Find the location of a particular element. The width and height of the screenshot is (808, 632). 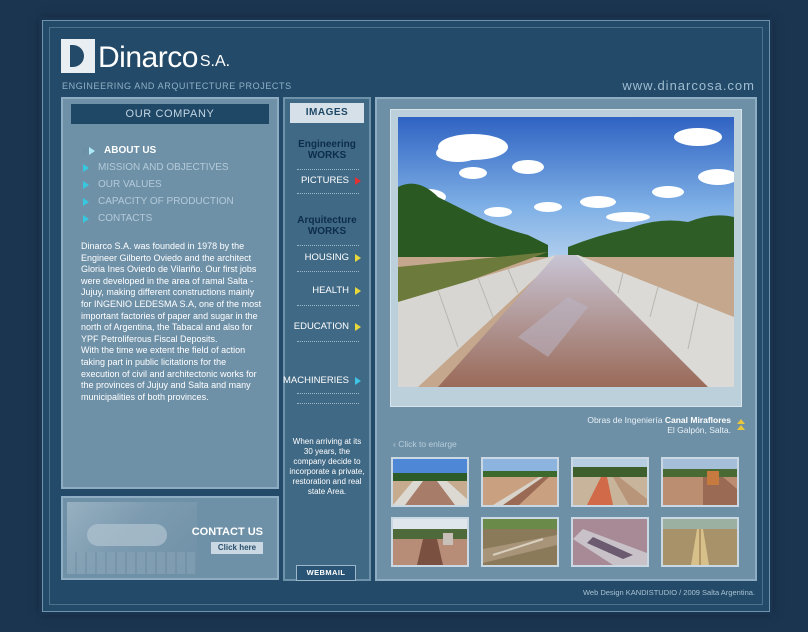

logo: Dinarco S.A. is located at coordinates (145, 56).